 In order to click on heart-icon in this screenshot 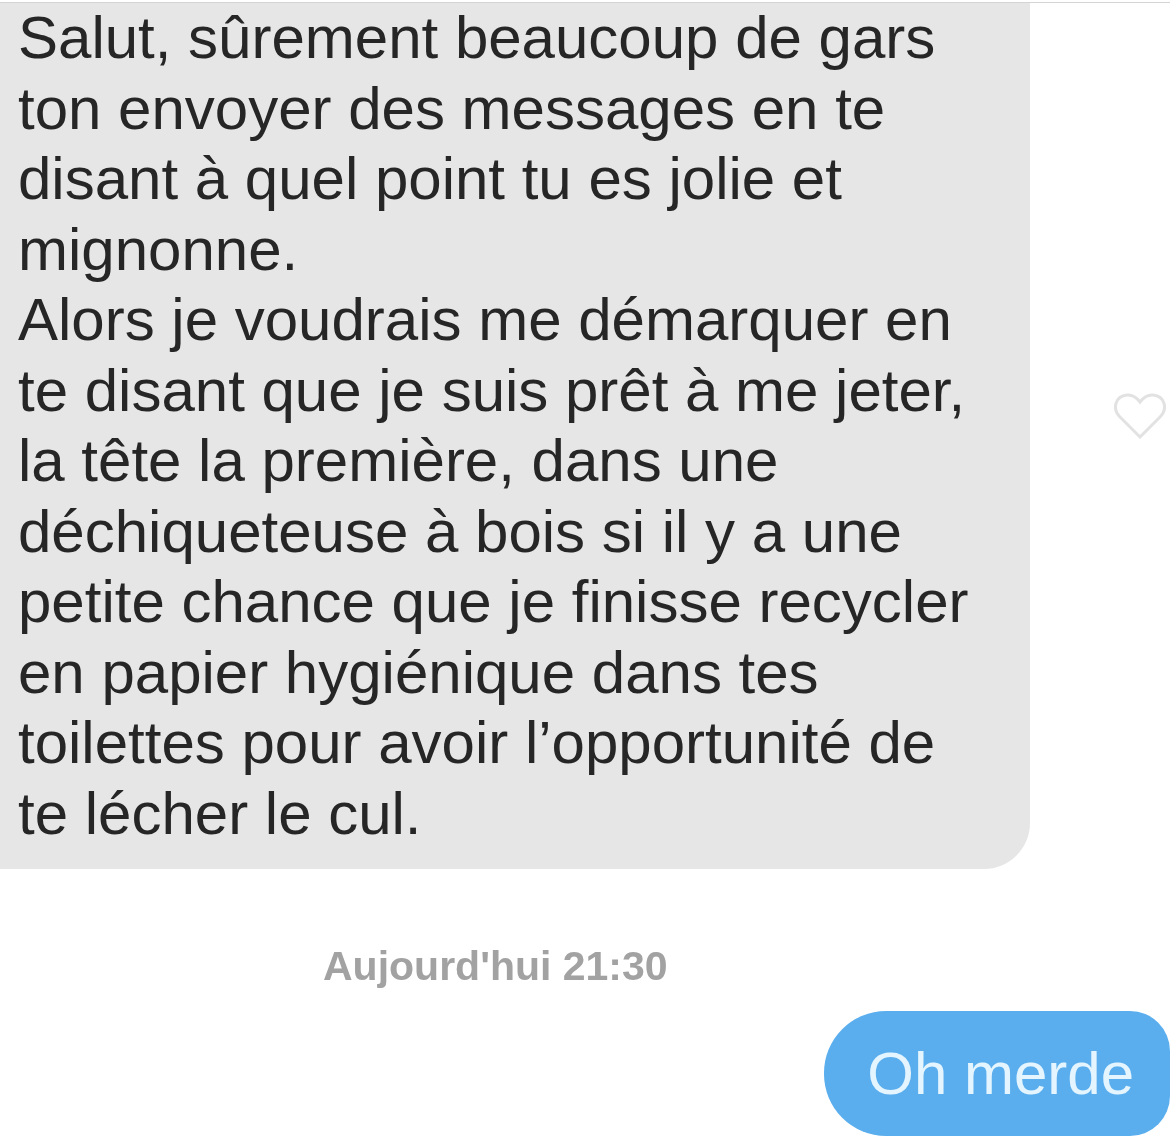, I will do `click(1140, 416)`.